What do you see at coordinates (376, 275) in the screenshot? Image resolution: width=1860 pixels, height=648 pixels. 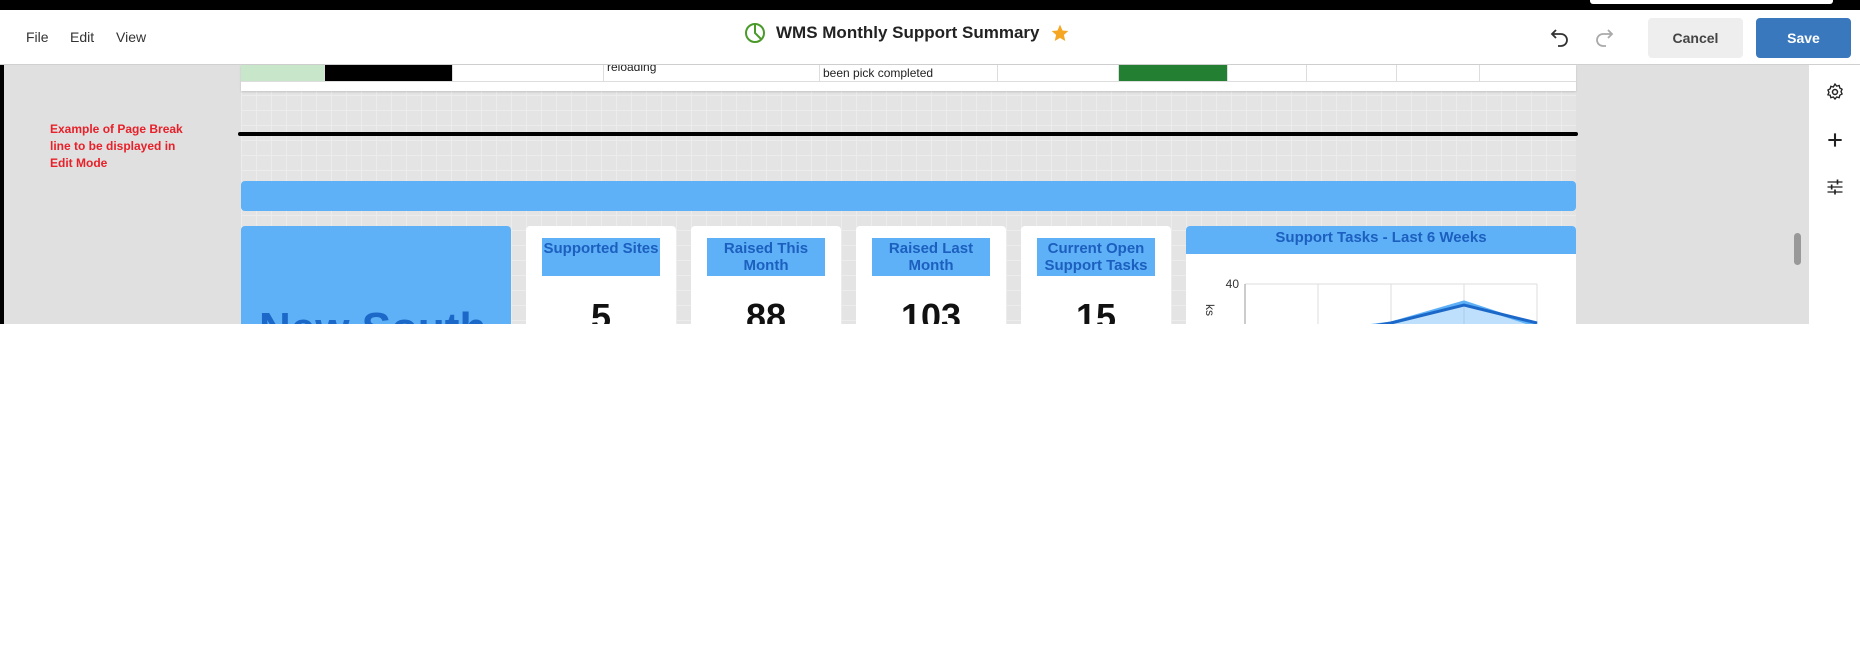 I see `region-card: New South` at bounding box center [376, 275].